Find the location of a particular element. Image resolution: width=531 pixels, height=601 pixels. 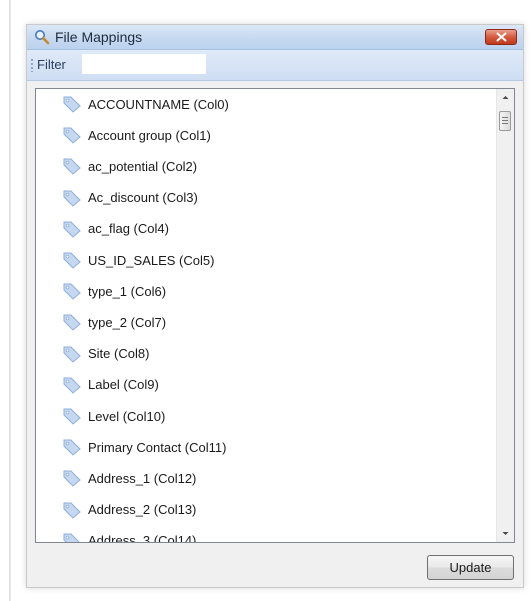

filter-input is located at coordinates (144, 64).